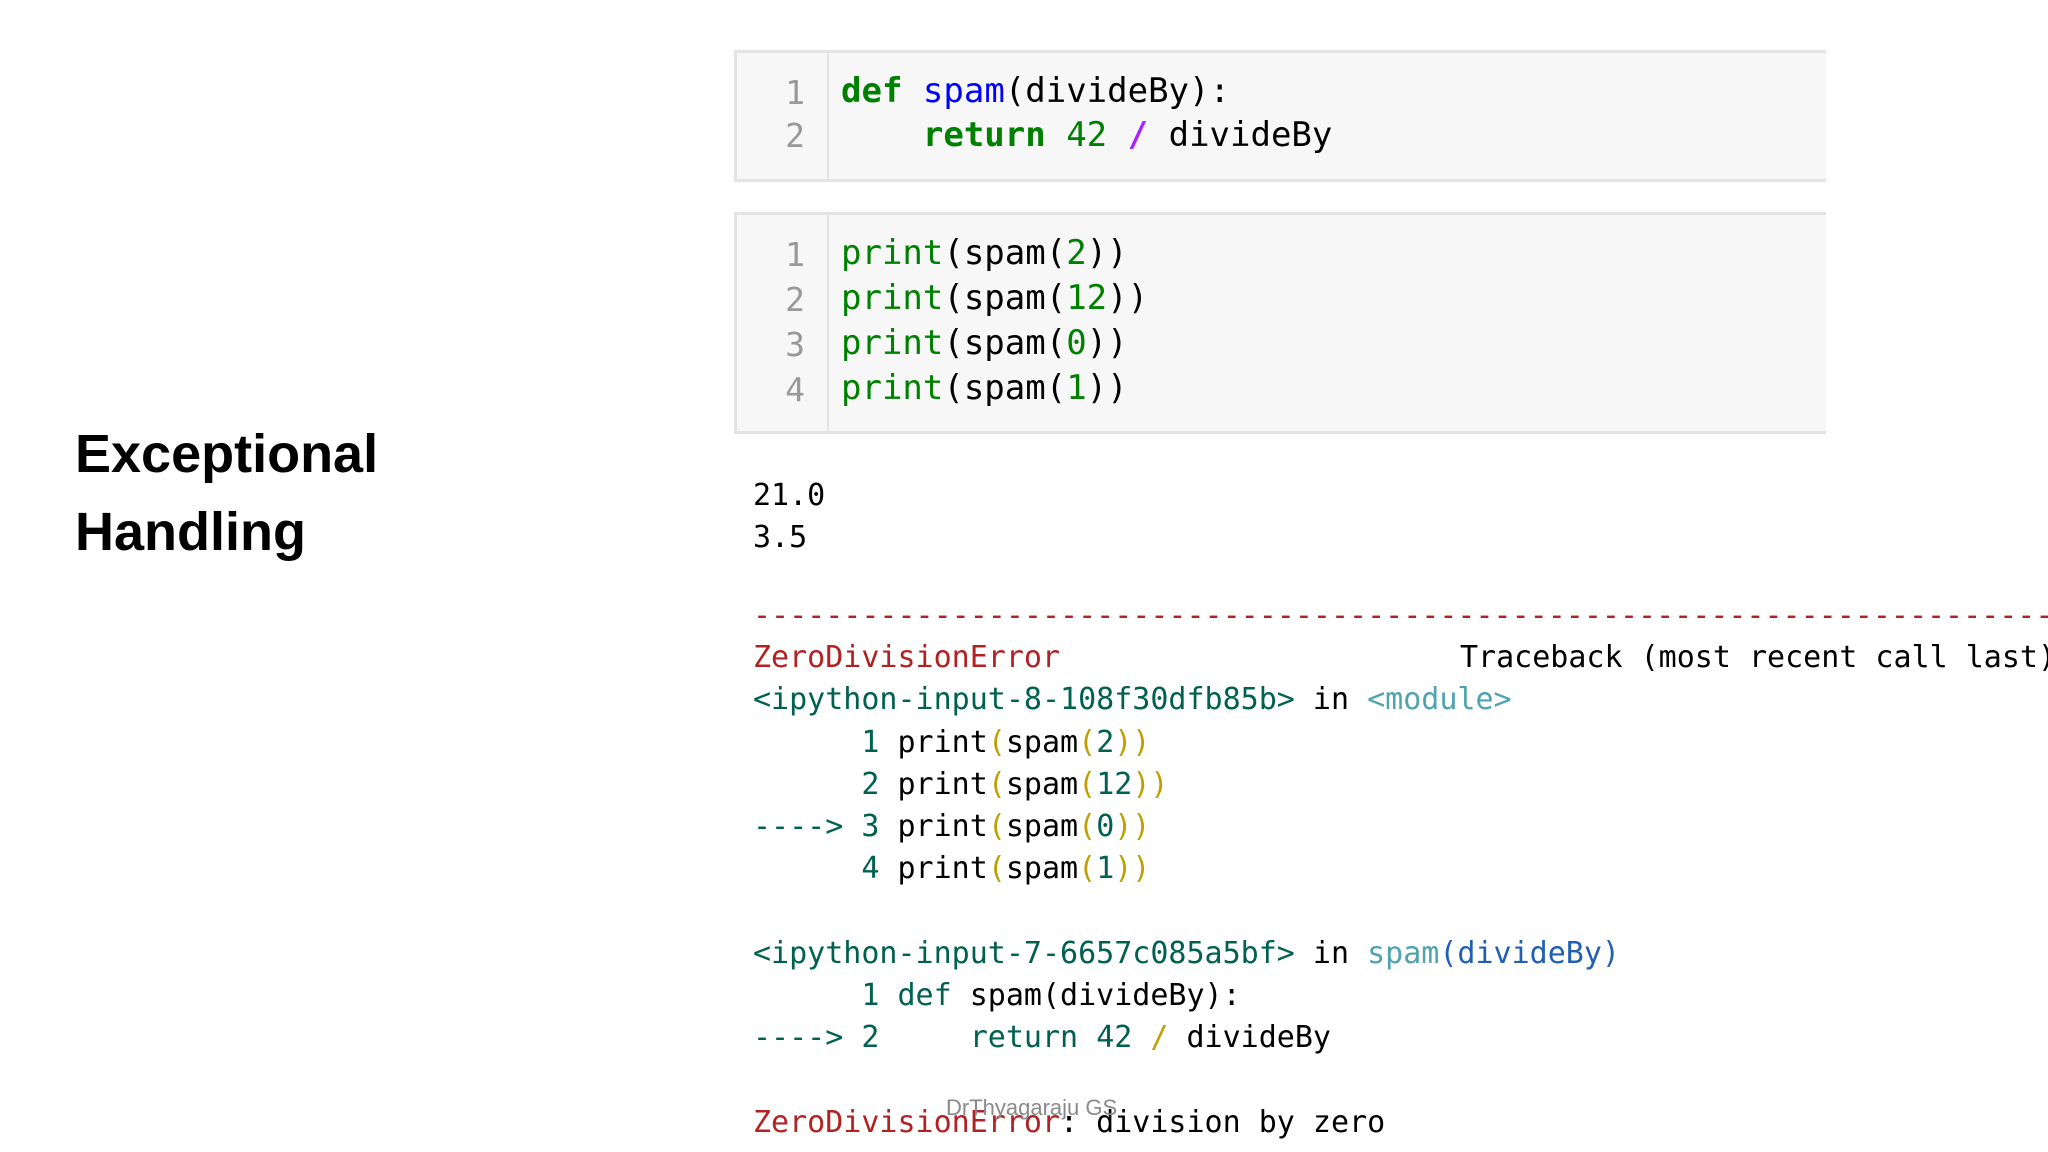  I want to click on code-line: print(spam(0)), so click(984, 343).